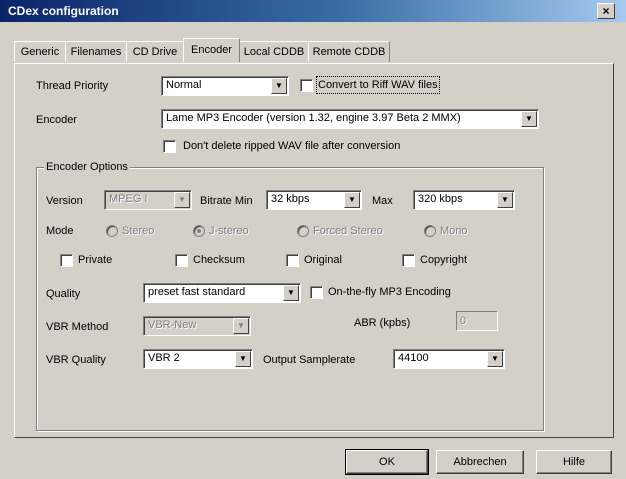 This screenshot has height=479, width=626. Describe the element at coordinates (290, 199) in the screenshot. I see `bitrate-min-value: 32 kbps` at that location.